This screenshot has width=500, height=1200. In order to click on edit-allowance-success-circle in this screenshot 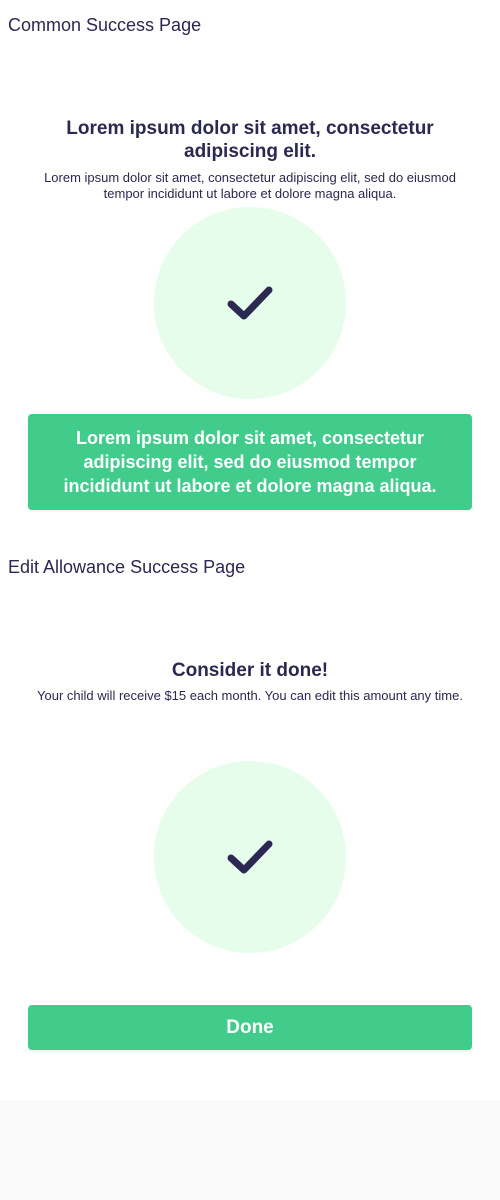, I will do `click(250, 857)`.